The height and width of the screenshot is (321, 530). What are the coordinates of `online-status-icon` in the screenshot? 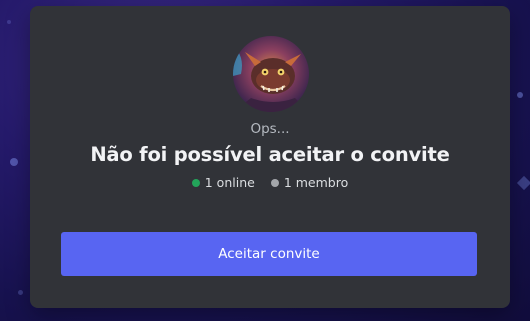 It's located at (195, 182).